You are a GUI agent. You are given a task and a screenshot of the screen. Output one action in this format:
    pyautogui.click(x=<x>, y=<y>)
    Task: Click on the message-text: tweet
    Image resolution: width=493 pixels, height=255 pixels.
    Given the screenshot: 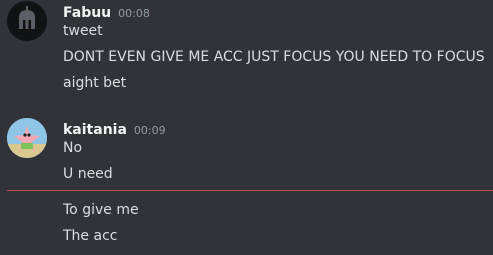 What is the action you would take?
    pyautogui.click(x=83, y=31)
    